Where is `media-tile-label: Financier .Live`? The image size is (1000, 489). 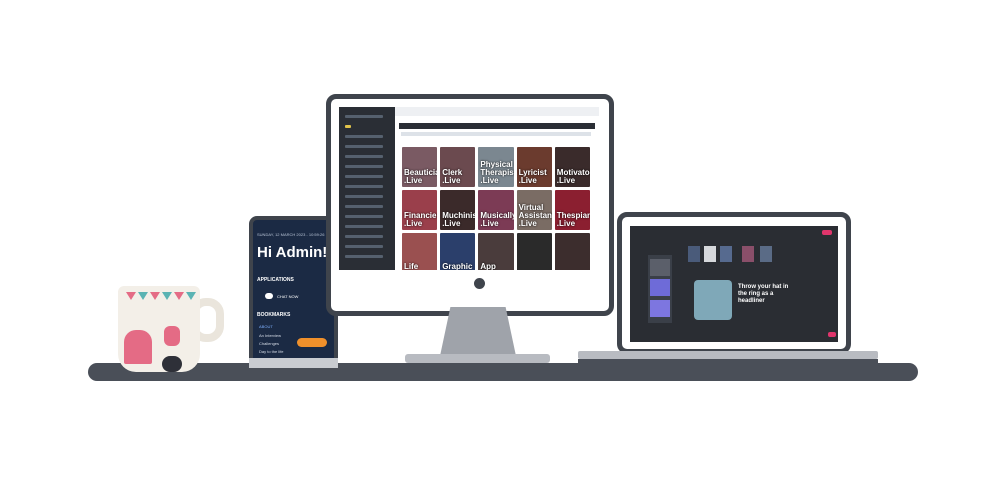 media-tile-label: Financier .Live is located at coordinates (421, 219).